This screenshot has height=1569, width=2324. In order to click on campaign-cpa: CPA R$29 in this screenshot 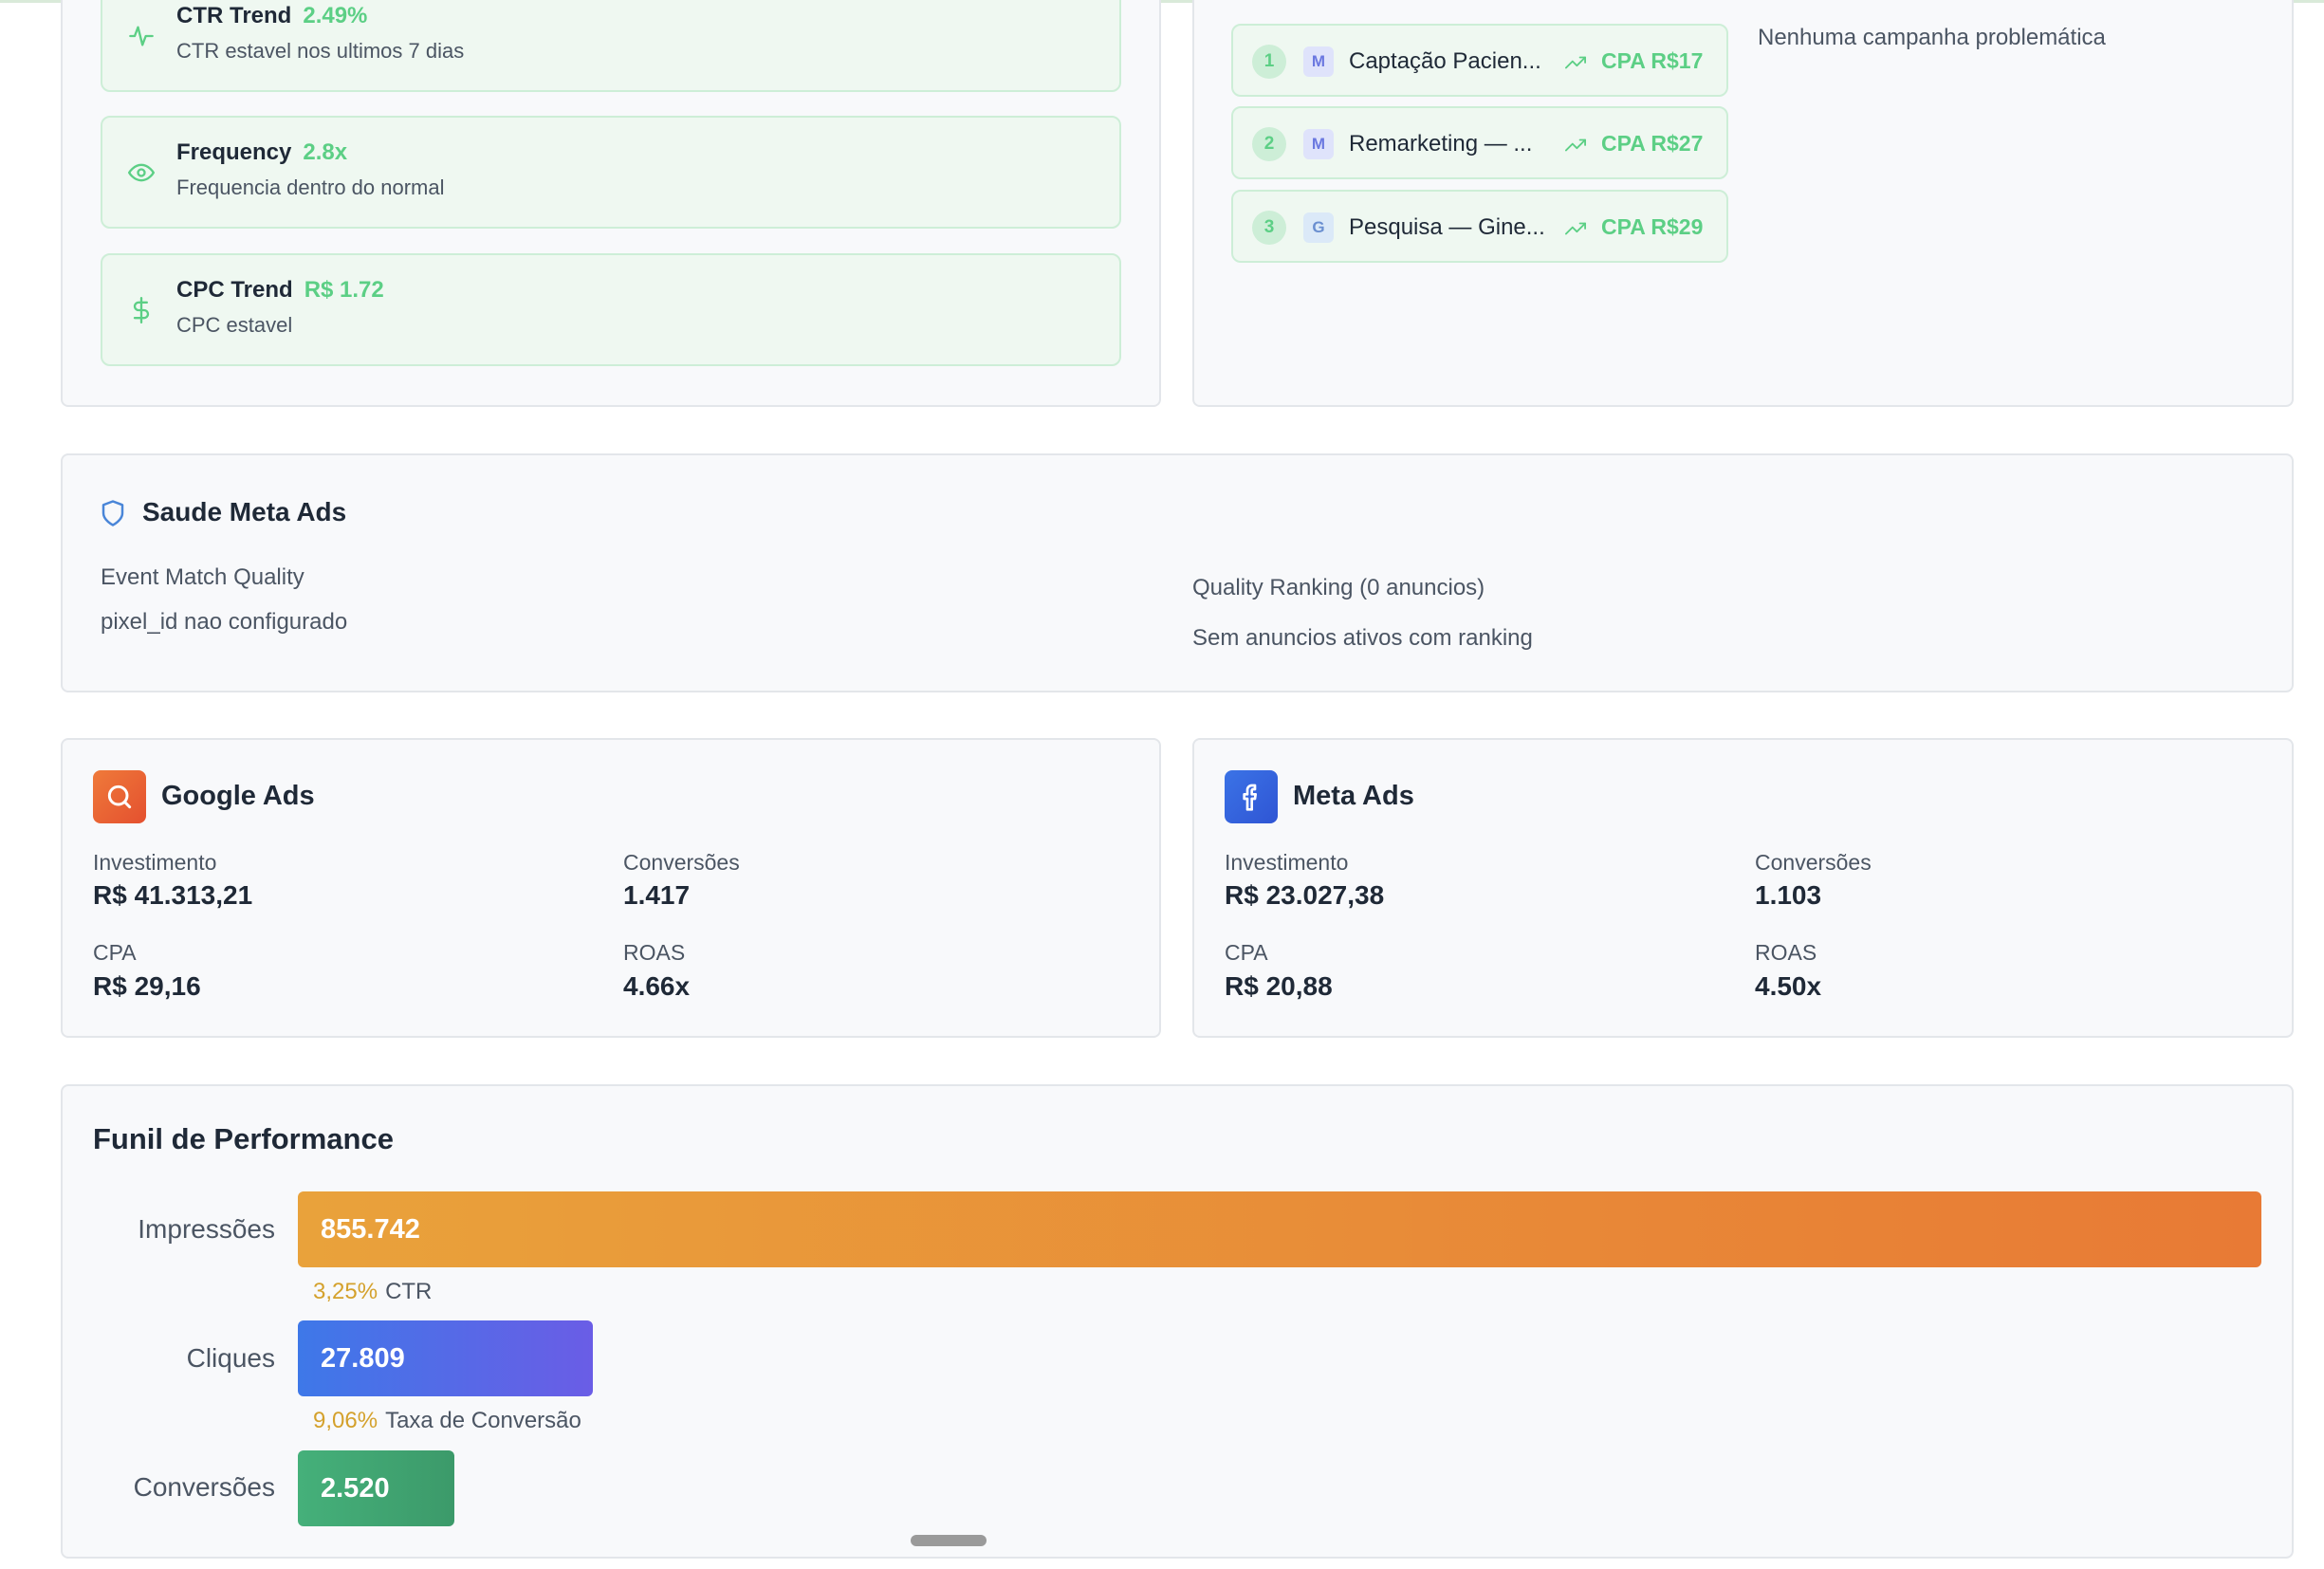, I will do `click(1652, 226)`.